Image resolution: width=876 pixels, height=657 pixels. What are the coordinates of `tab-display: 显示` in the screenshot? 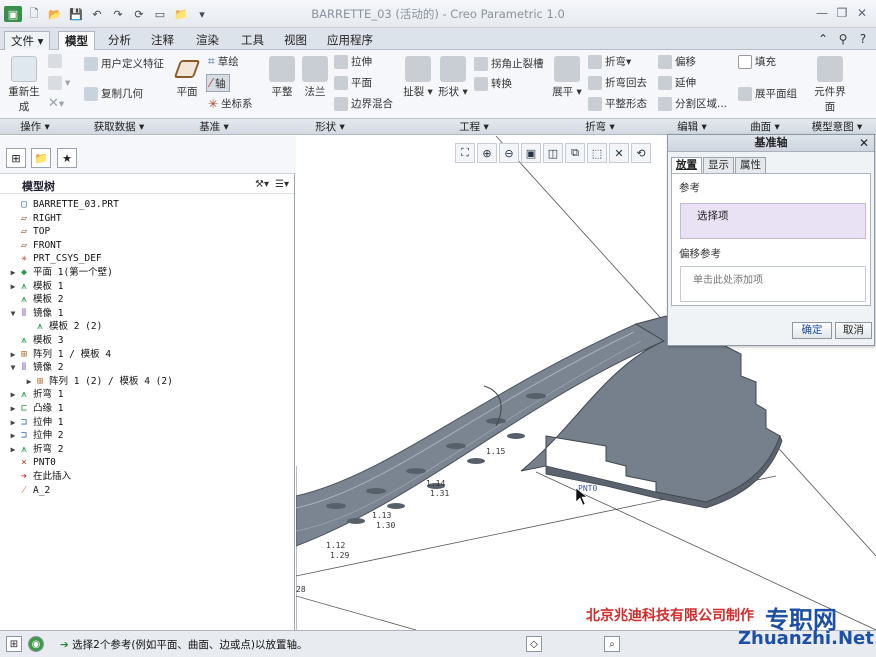 It's located at (718, 165).